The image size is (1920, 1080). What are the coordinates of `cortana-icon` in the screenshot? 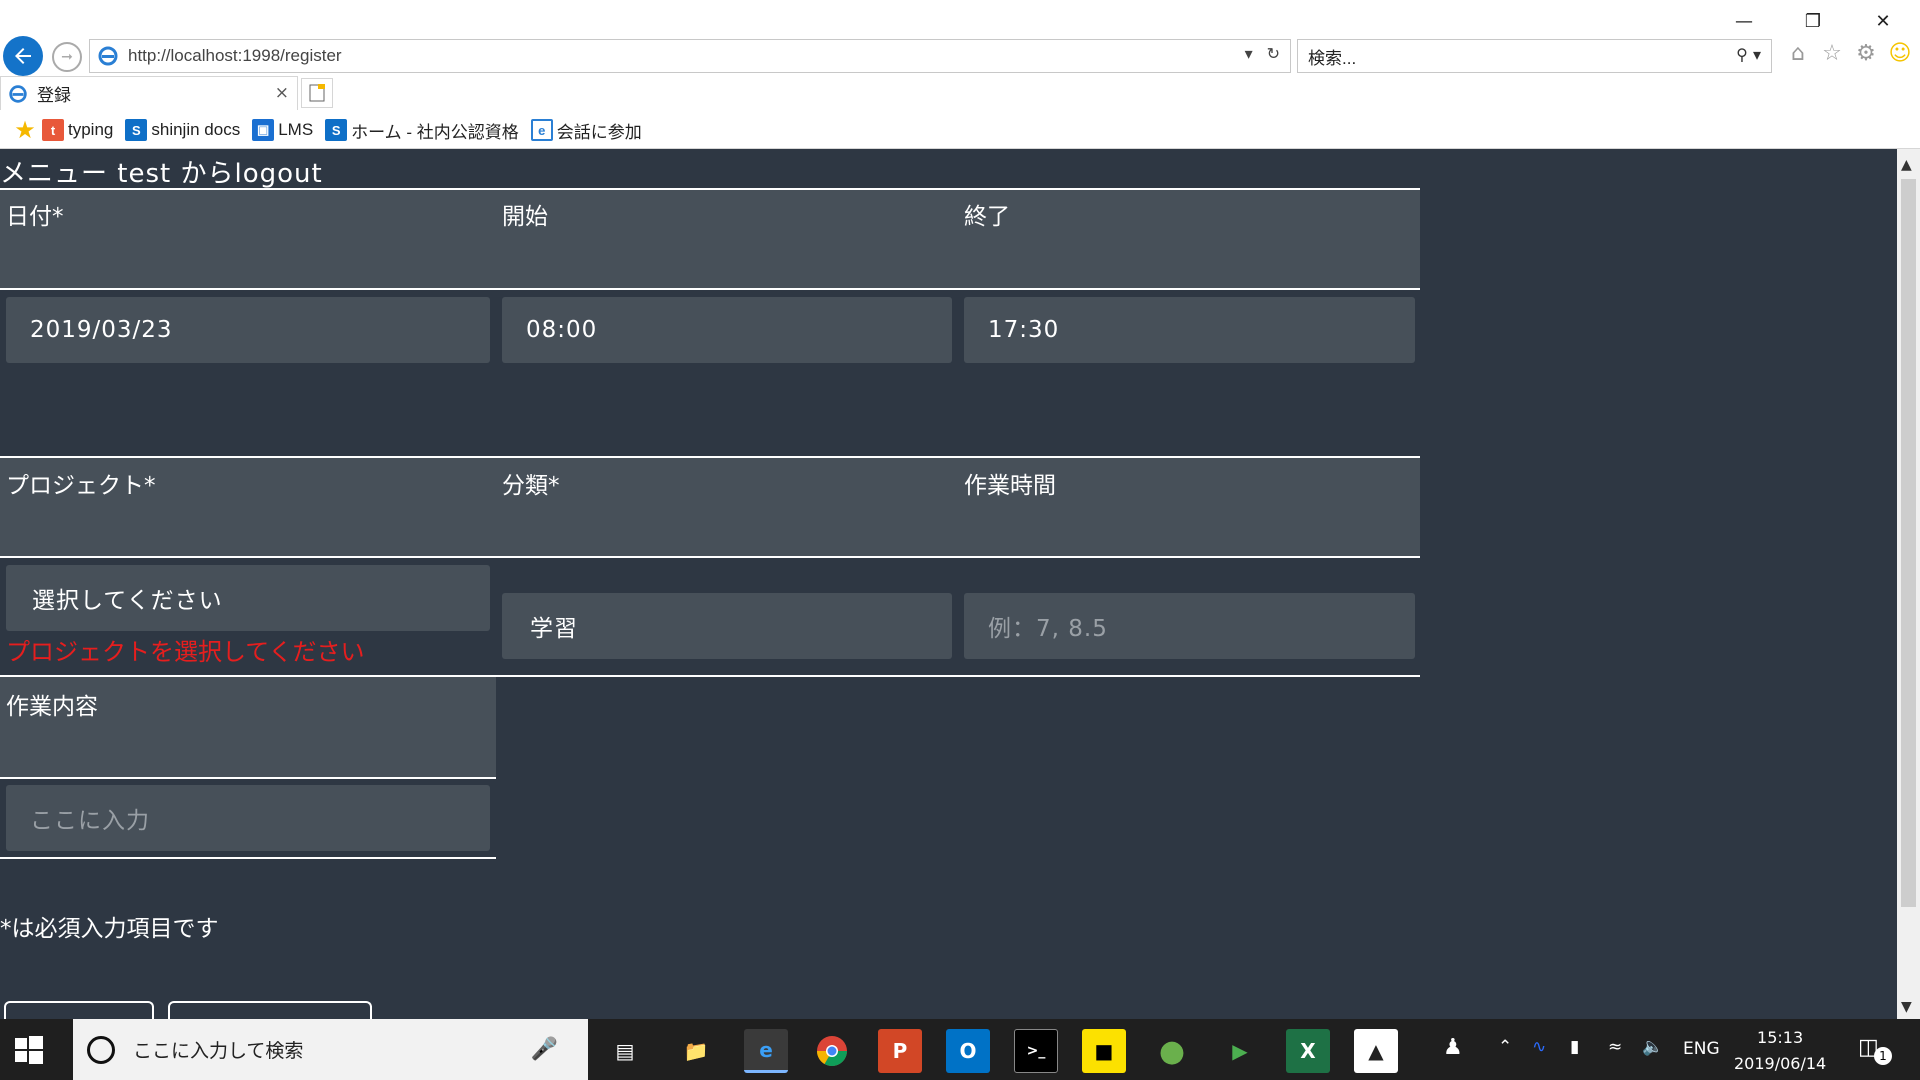 It's located at (101, 1049).